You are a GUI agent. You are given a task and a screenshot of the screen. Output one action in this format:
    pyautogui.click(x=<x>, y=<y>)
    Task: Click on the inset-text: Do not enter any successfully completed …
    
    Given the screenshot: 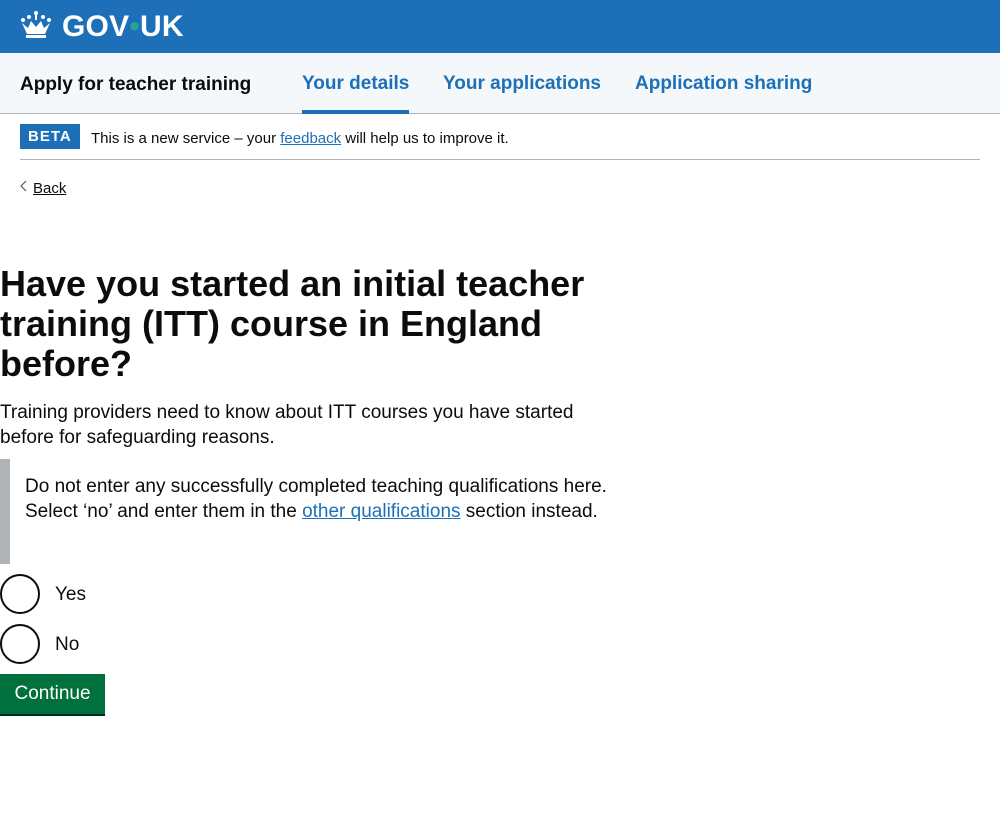 What is the action you would take?
    pyautogui.click(x=315, y=511)
    